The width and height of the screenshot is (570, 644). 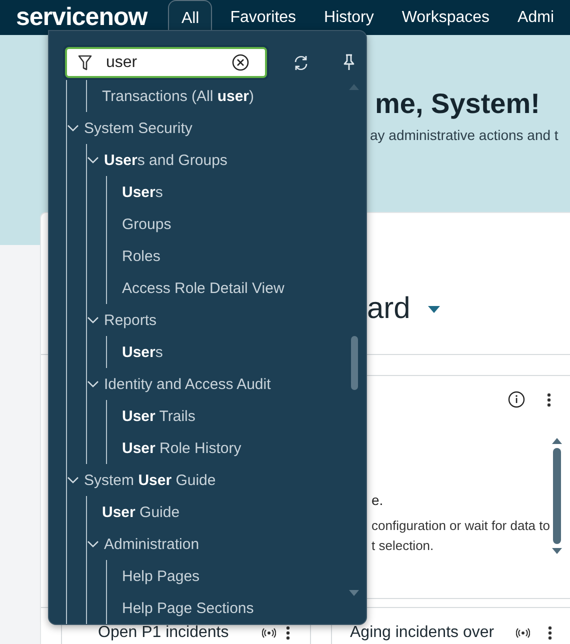 What do you see at coordinates (152, 544) in the screenshot?
I see `menu-item: Administration` at bounding box center [152, 544].